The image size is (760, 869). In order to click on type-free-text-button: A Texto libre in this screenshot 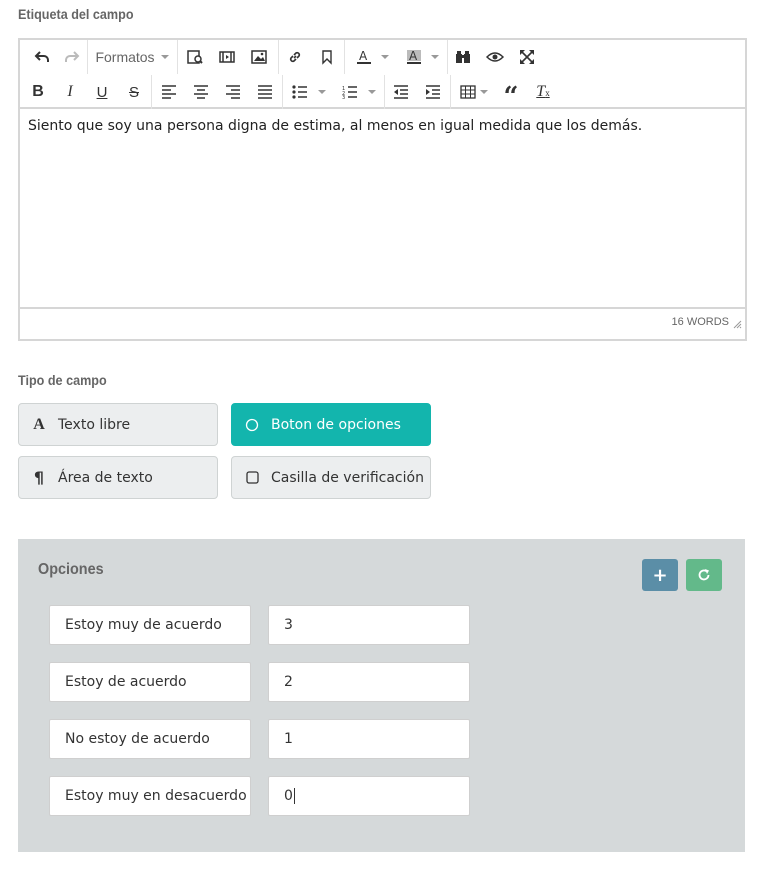, I will do `click(118, 424)`.